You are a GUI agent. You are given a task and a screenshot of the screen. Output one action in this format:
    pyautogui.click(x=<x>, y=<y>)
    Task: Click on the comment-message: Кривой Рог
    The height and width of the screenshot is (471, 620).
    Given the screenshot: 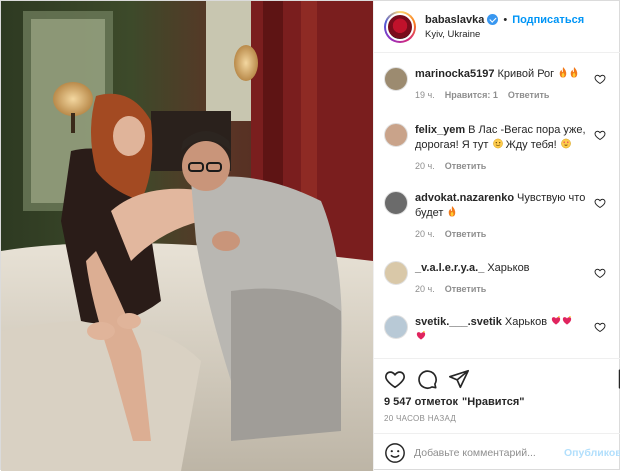 What is the action you would take?
    pyautogui.click(x=526, y=74)
    